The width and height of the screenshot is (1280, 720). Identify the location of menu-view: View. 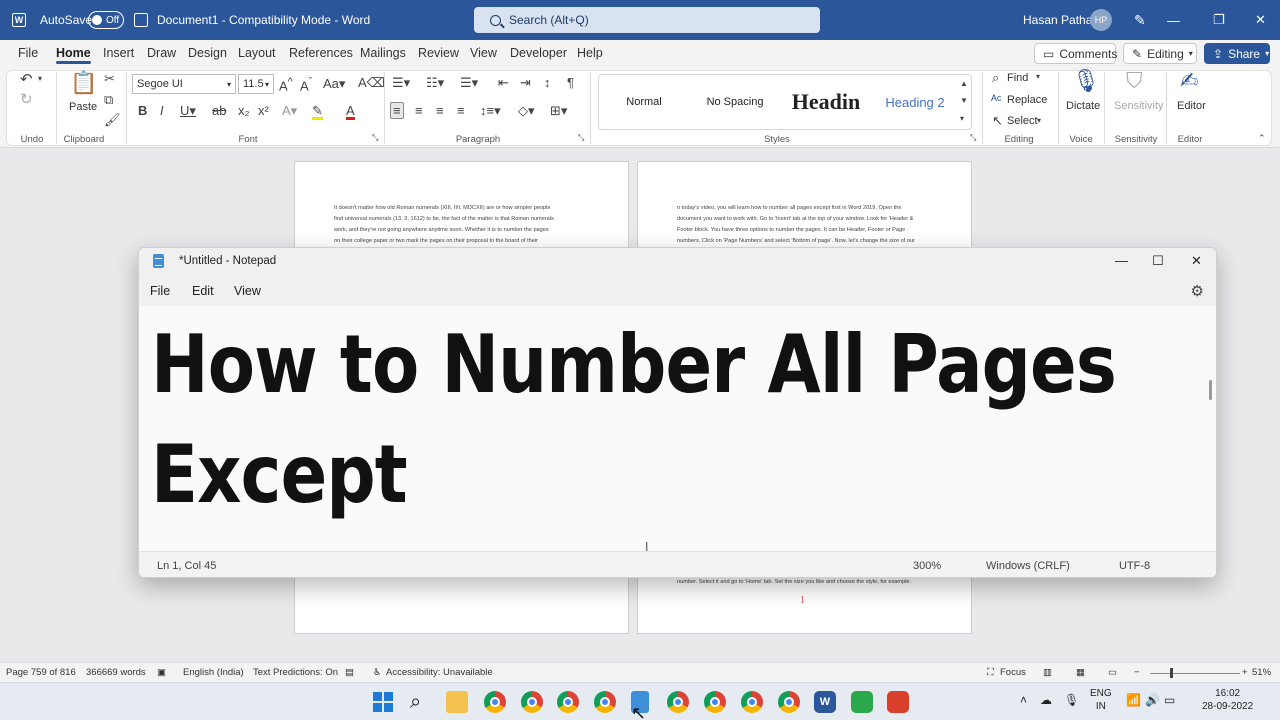
(247, 291).